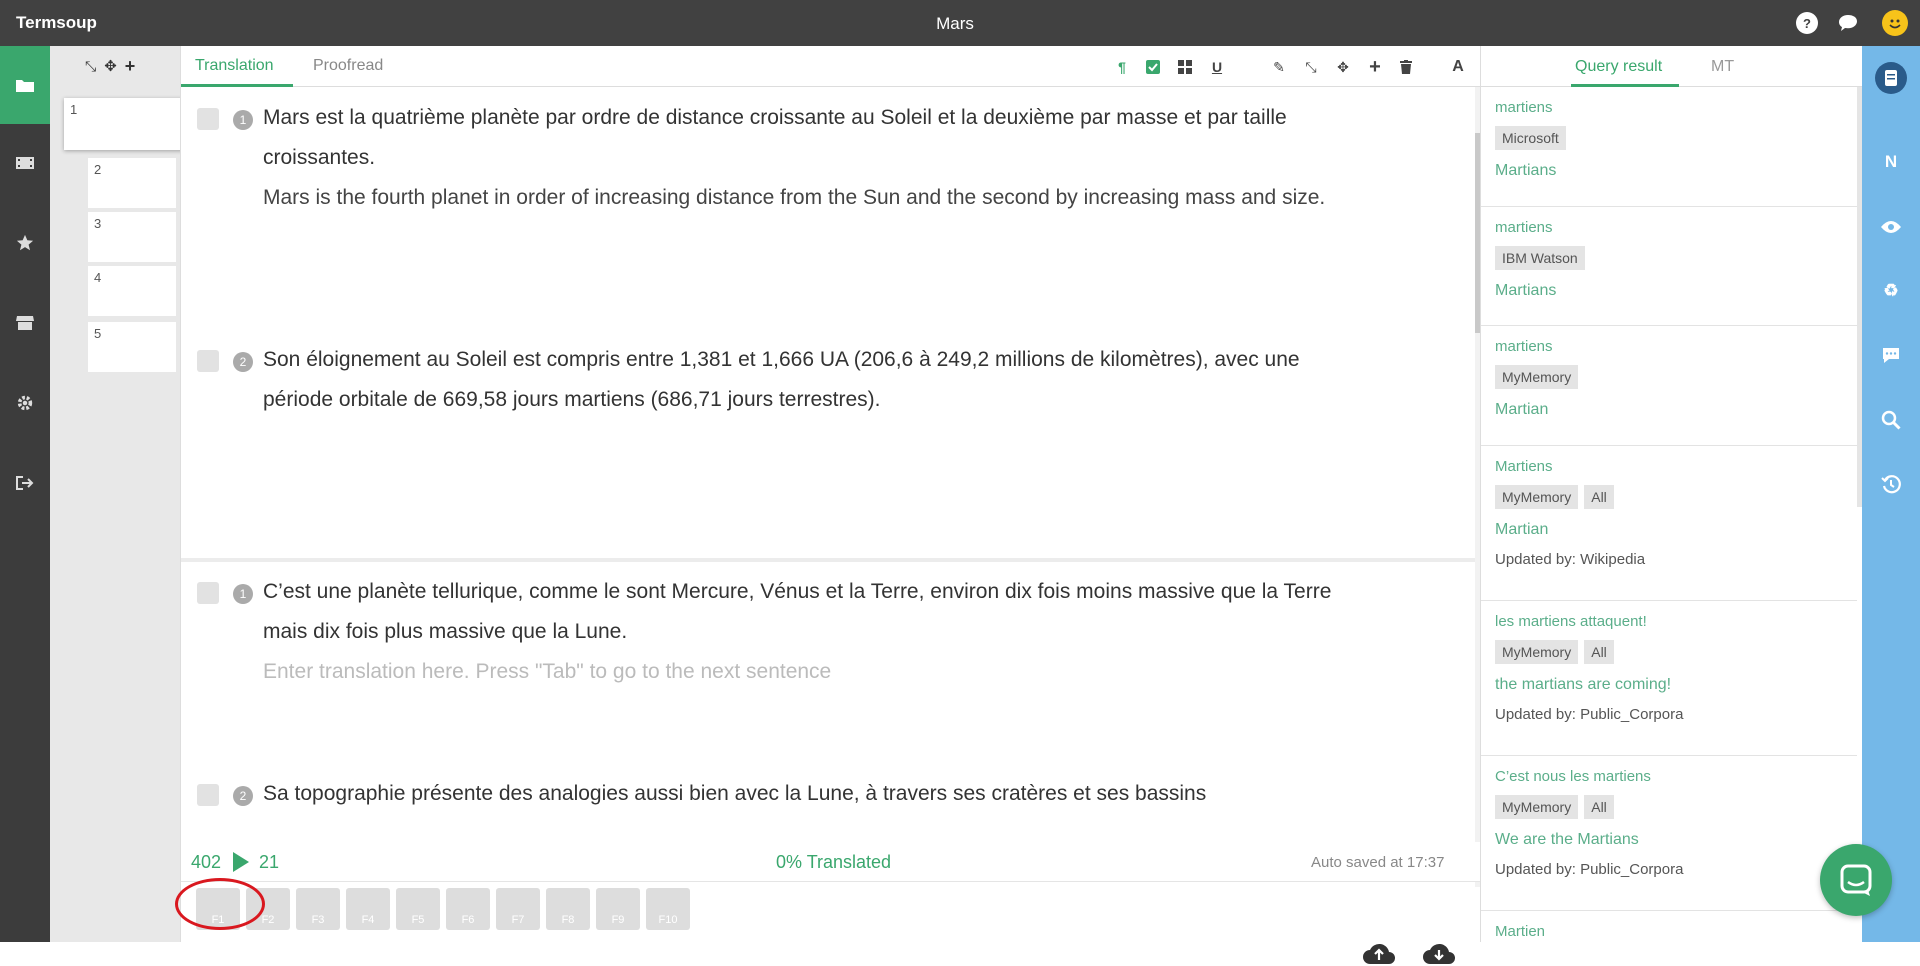 The width and height of the screenshot is (1920, 966). What do you see at coordinates (828, 560) in the screenshot?
I see `paragraph-divider` at bounding box center [828, 560].